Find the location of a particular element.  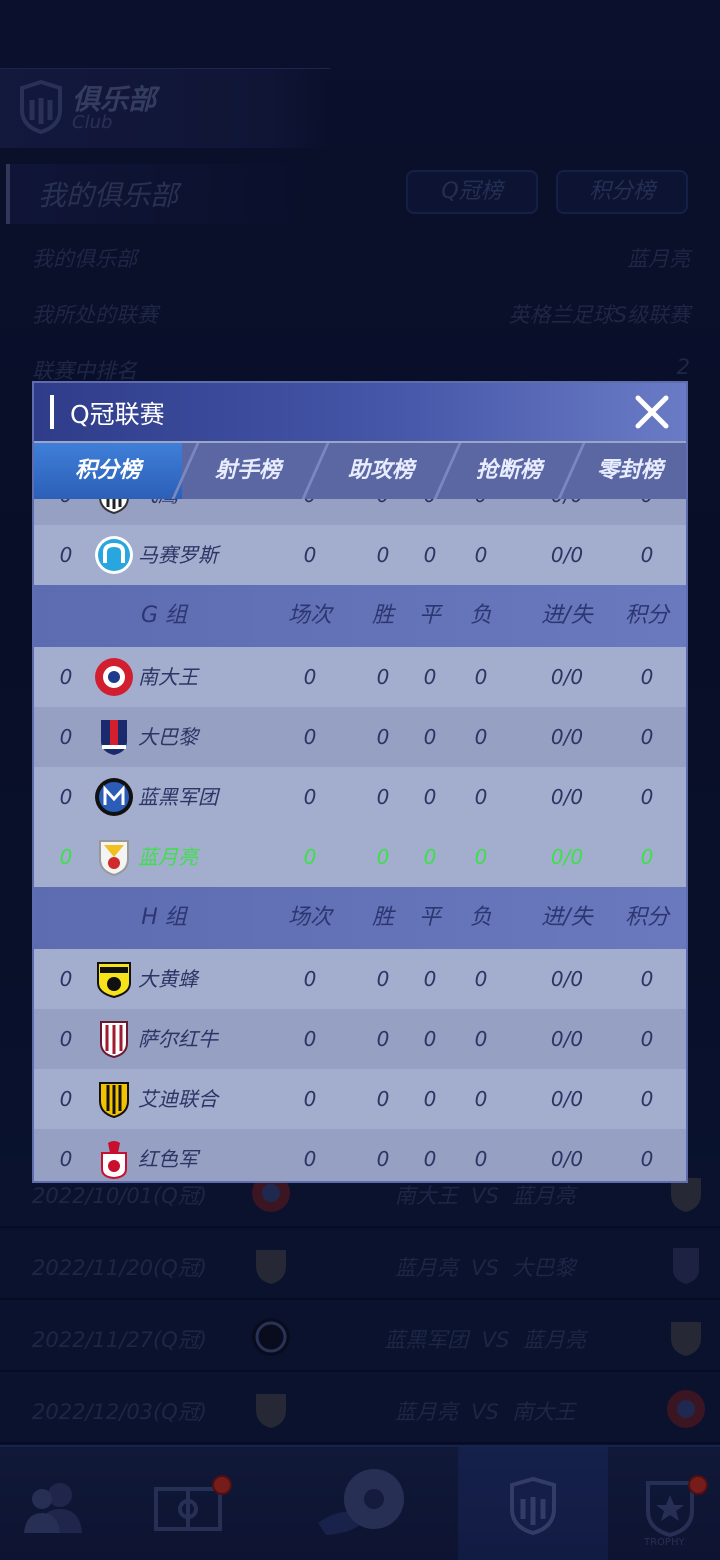

table-row-highlighted: 0 蓝月亮 0 0 0 0 0/0 0 is located at coordinates (360, 857).